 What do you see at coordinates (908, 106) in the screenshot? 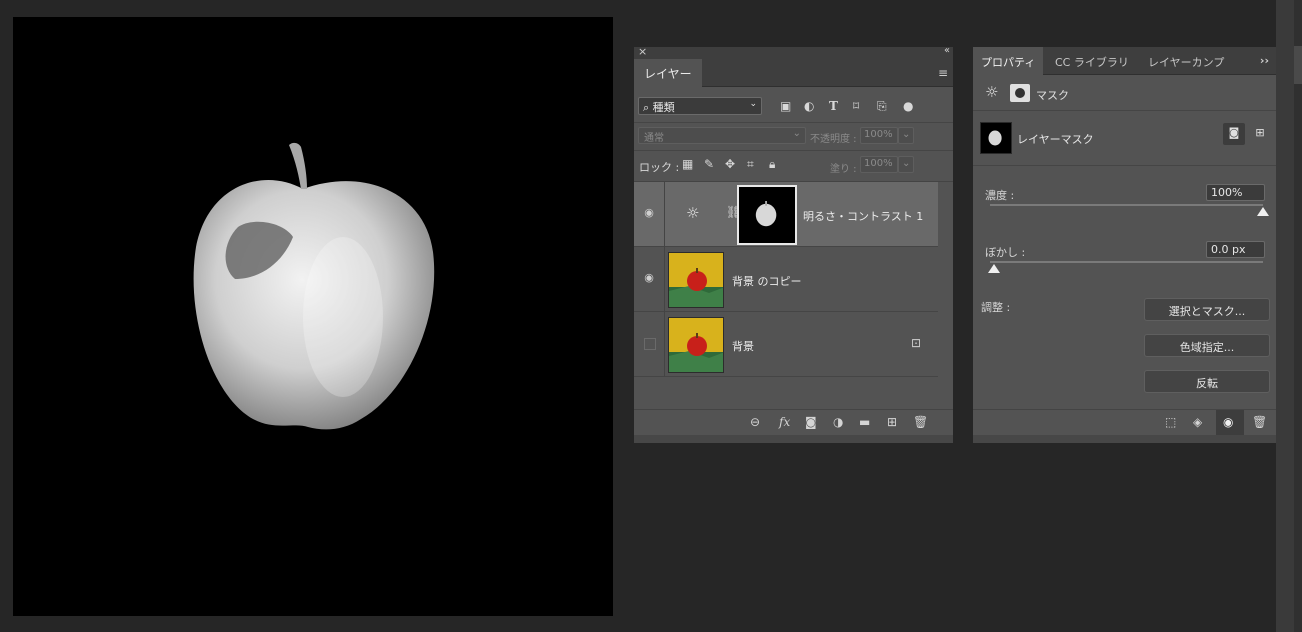
I see `filter-toggle-icon: ●` at bounding box center [908, 106].